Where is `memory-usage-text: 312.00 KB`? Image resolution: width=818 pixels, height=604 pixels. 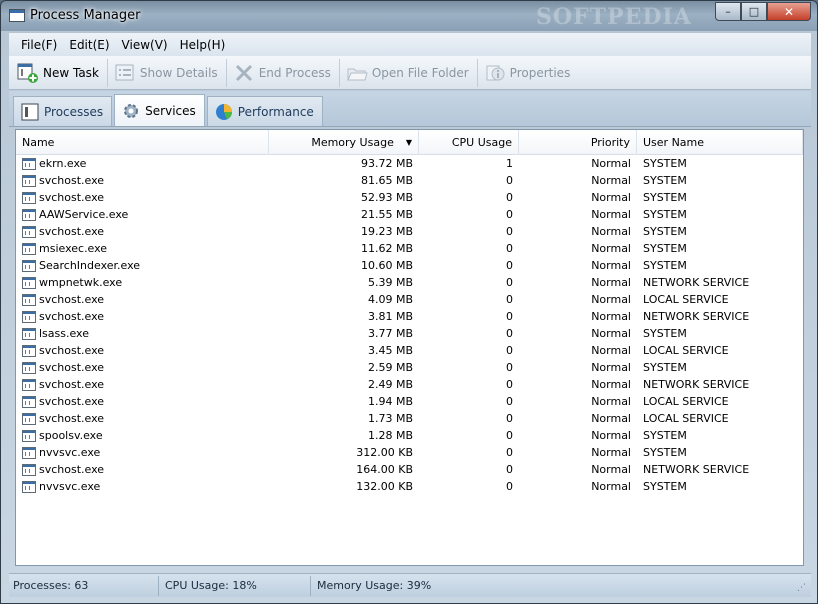
memory-usage-text: 312.00 KB is located at coordinates (384, 452).